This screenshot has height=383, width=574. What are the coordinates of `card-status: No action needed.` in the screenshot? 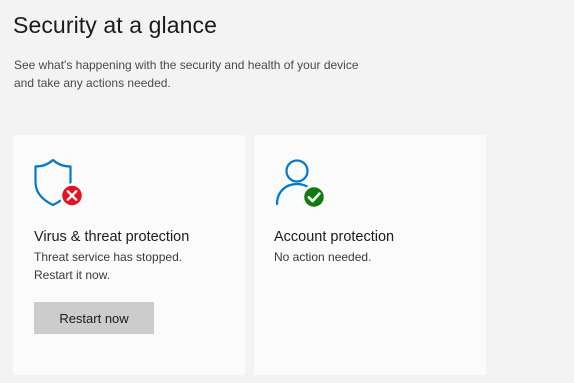 It's located at (374, 257).